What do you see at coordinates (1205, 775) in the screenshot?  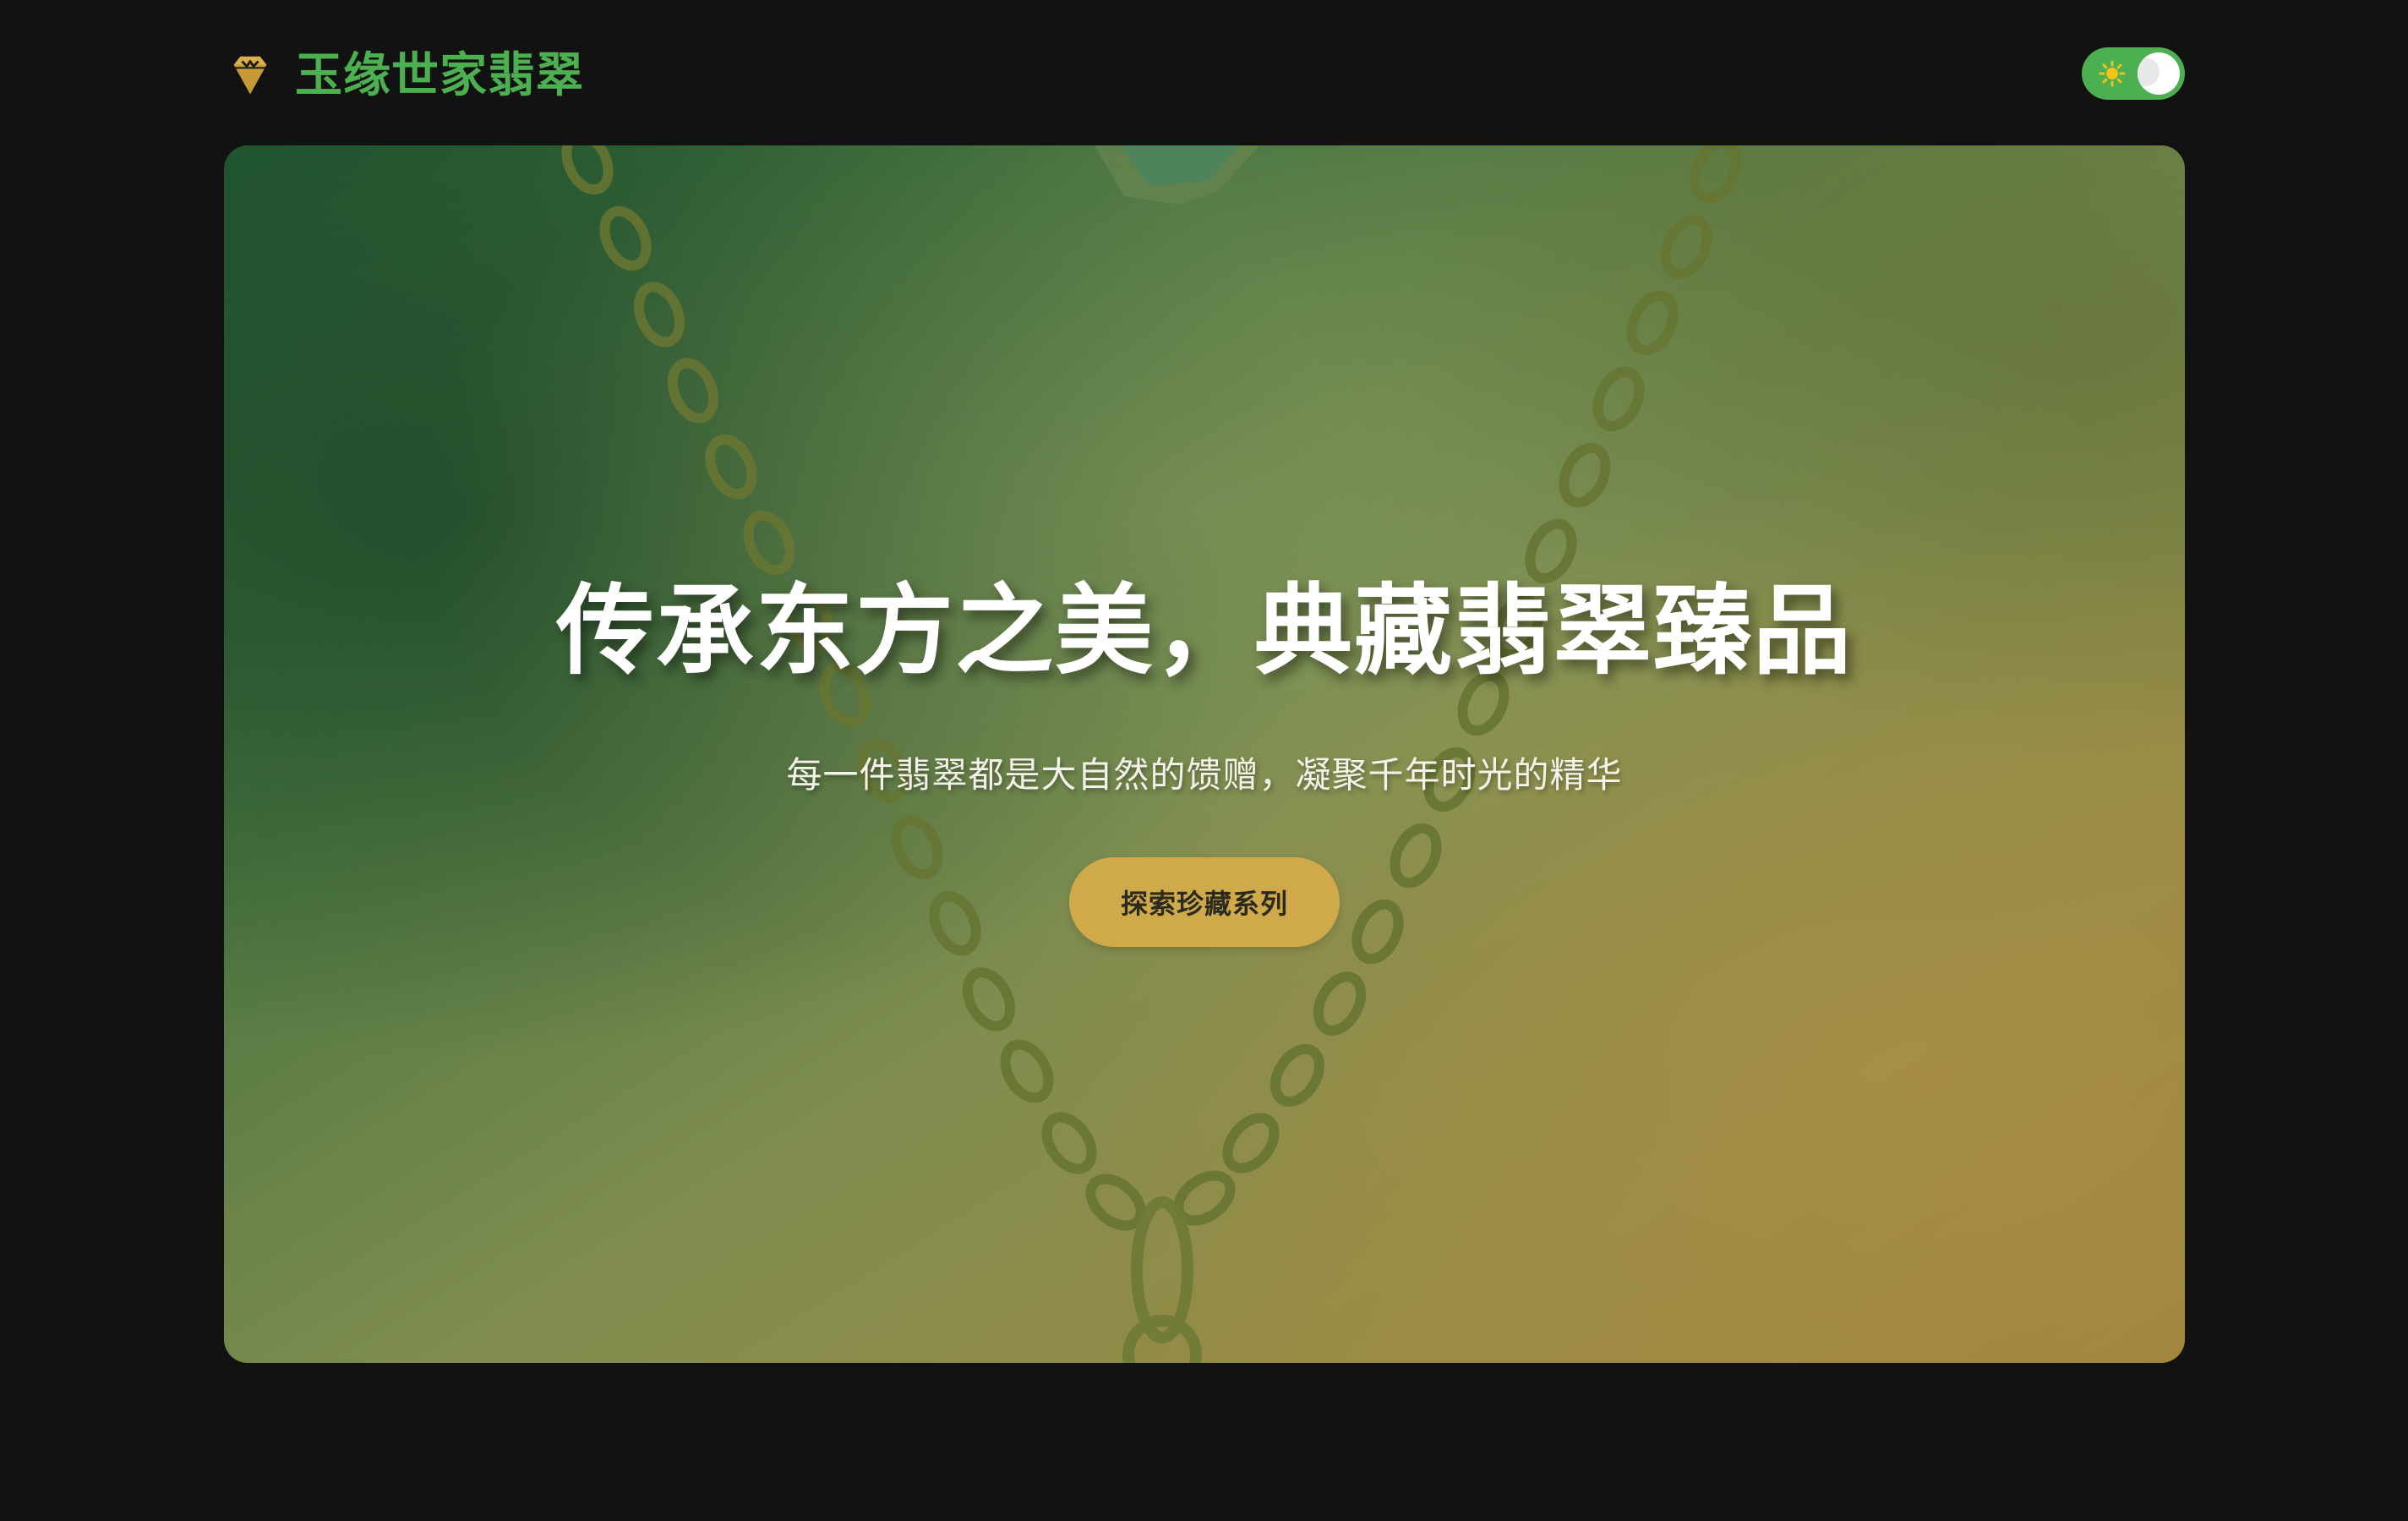 I see `hero-subtitle: 每一件翡翠都是大自然的馈赠，凝聚千年时光的精华` at bounding box center [1205, 775].